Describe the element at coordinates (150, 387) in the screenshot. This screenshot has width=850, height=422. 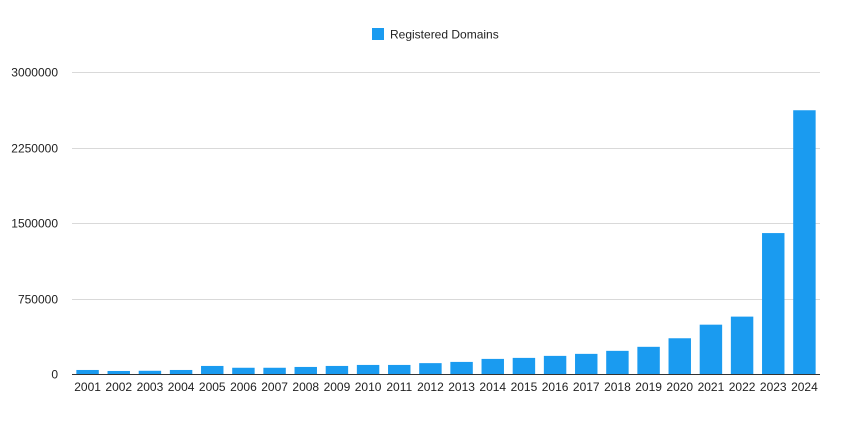
I see `x-tick-label: 2003` at that location.